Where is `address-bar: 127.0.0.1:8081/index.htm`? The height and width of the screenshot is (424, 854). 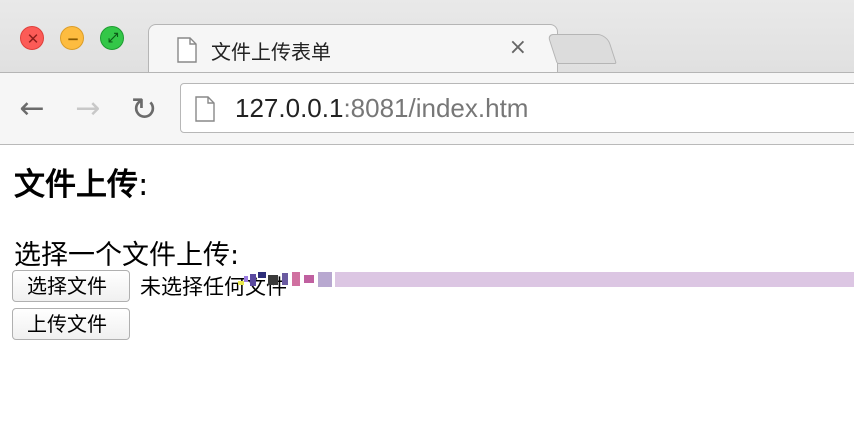
address-bar: 127.0.0.1:8081/index.htm is located at coordinates (517, 108).